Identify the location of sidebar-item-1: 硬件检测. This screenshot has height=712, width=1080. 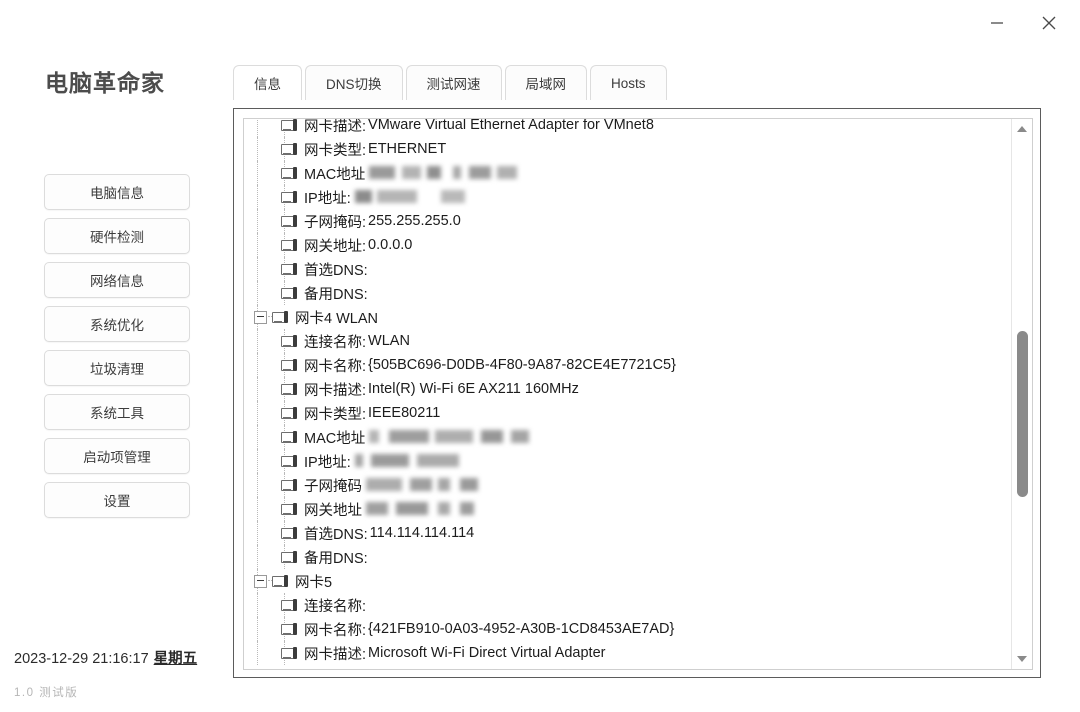
(117, 236).